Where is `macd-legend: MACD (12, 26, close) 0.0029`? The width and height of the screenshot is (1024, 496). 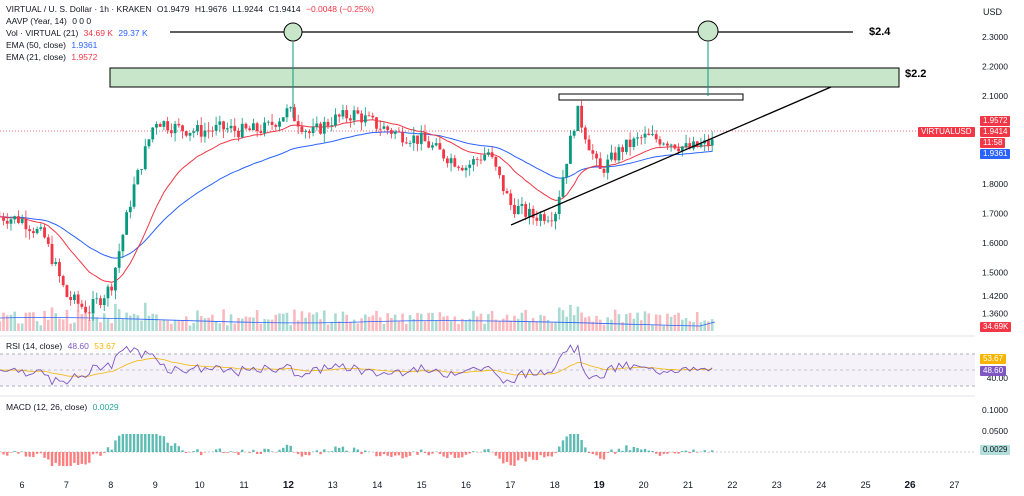
macd-legend: MACD (12, 26, close) 0.0029 is located at coordinates (64, 407).